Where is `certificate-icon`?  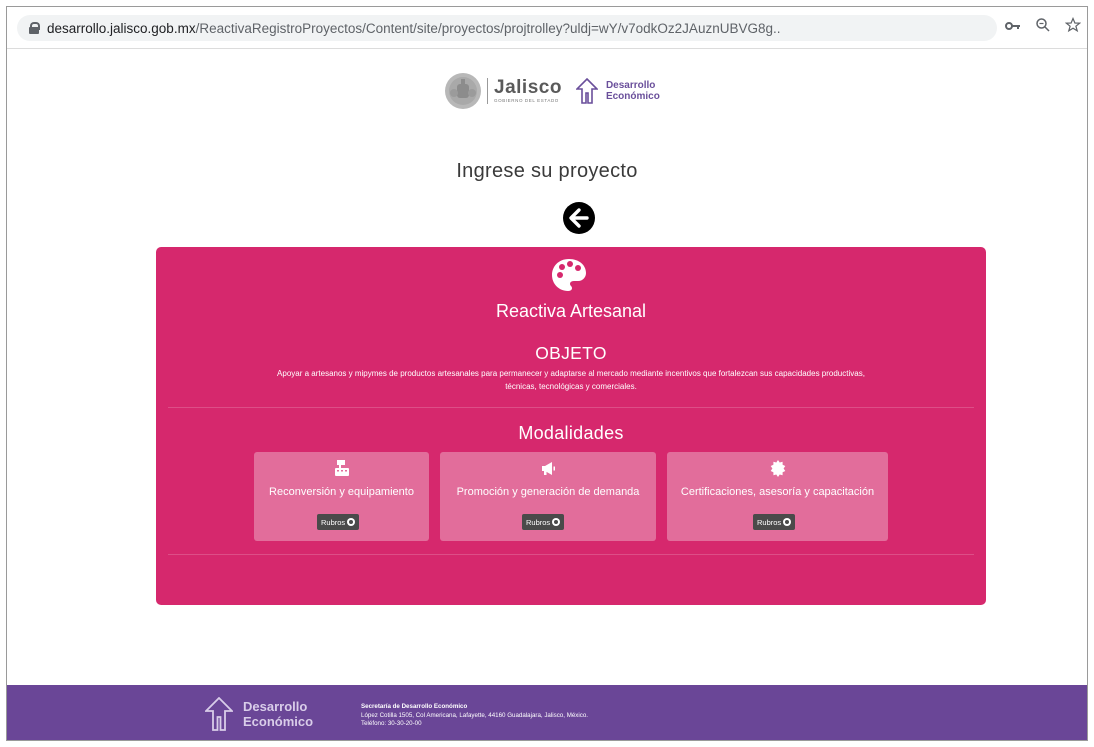 certificate-icon is located at coordinates (777, 468).